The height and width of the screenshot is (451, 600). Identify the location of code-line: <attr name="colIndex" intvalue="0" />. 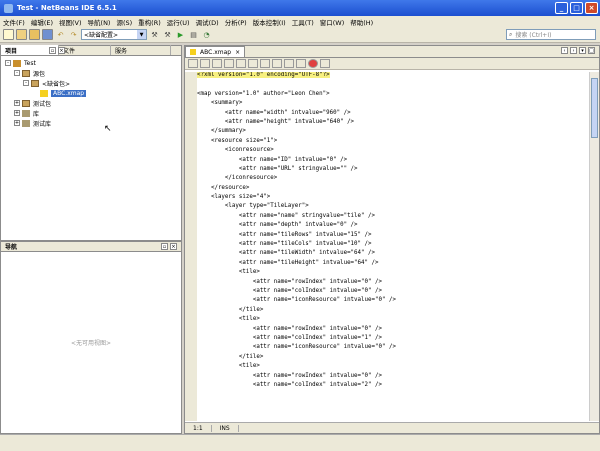
(392, 292).